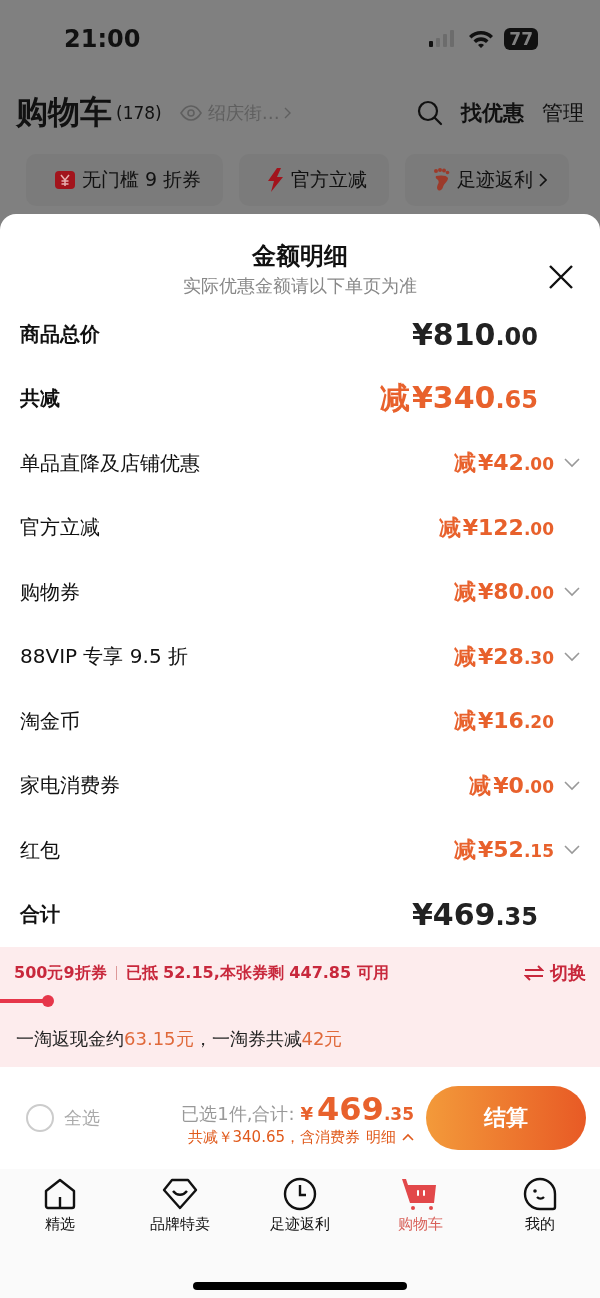 This screenshot has height=1298, width=600. I want to click on eye-icon, so click(190, 113).